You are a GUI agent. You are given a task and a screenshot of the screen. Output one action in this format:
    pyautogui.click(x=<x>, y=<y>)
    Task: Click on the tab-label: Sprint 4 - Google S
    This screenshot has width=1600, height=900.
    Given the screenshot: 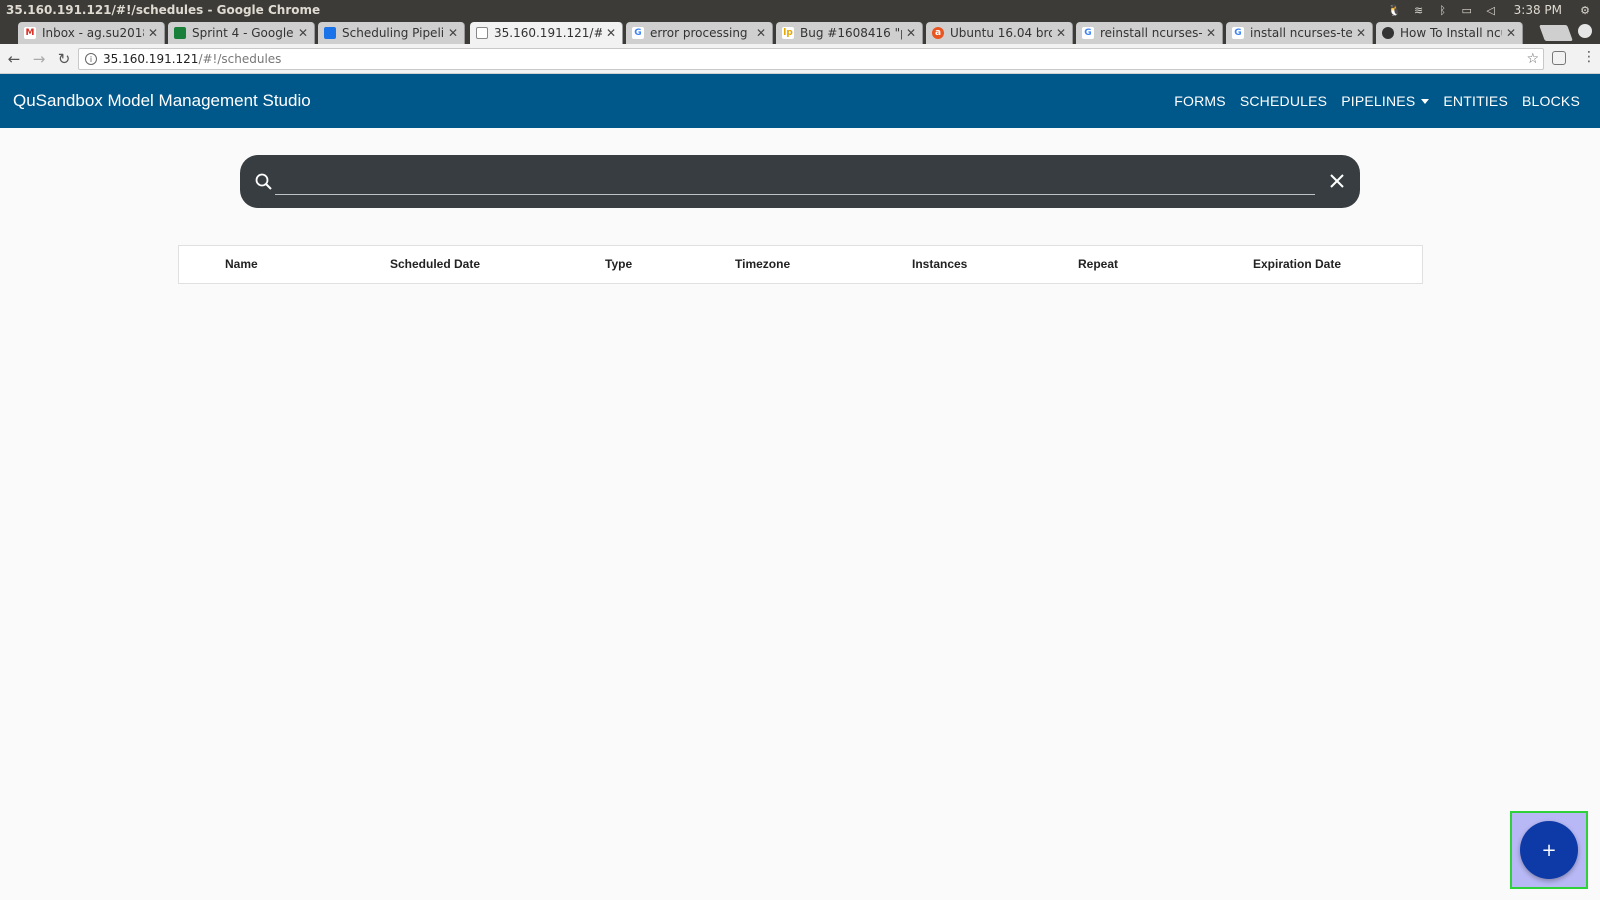 What is the action you would take?
    pyautogui.click(x=243, y=33)
    